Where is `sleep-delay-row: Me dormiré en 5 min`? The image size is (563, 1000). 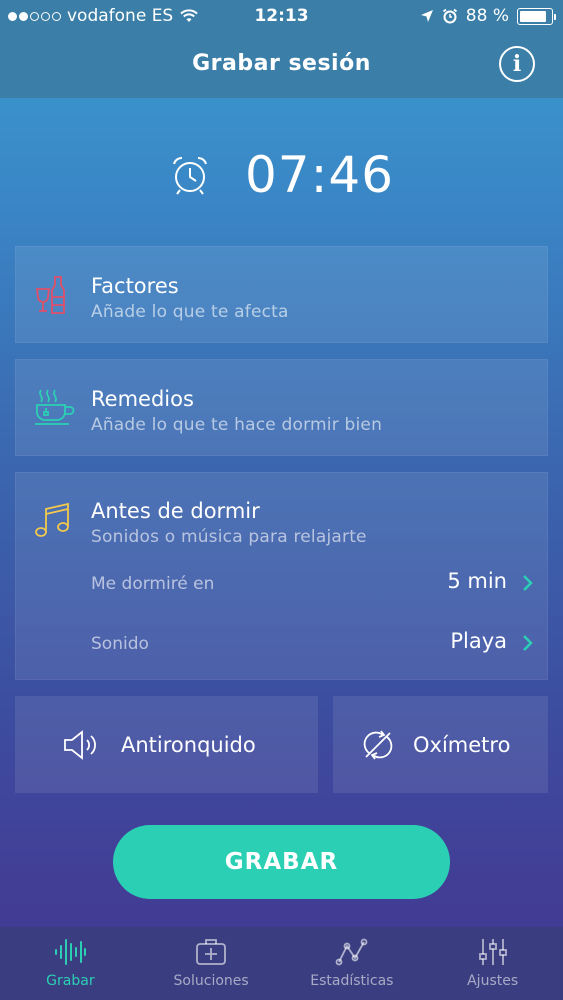 sleep-delay-row: Me dormiré en 5 min is located at coordinates (282, 582).